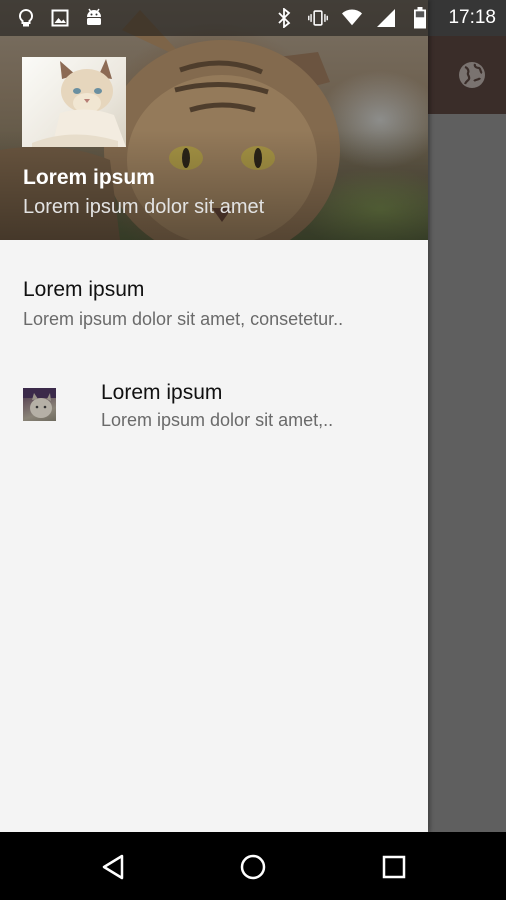 Image resolution: width=506 pixels, height=900 pixels. I want to click on list-item-thumbnail, so click(39, 404).